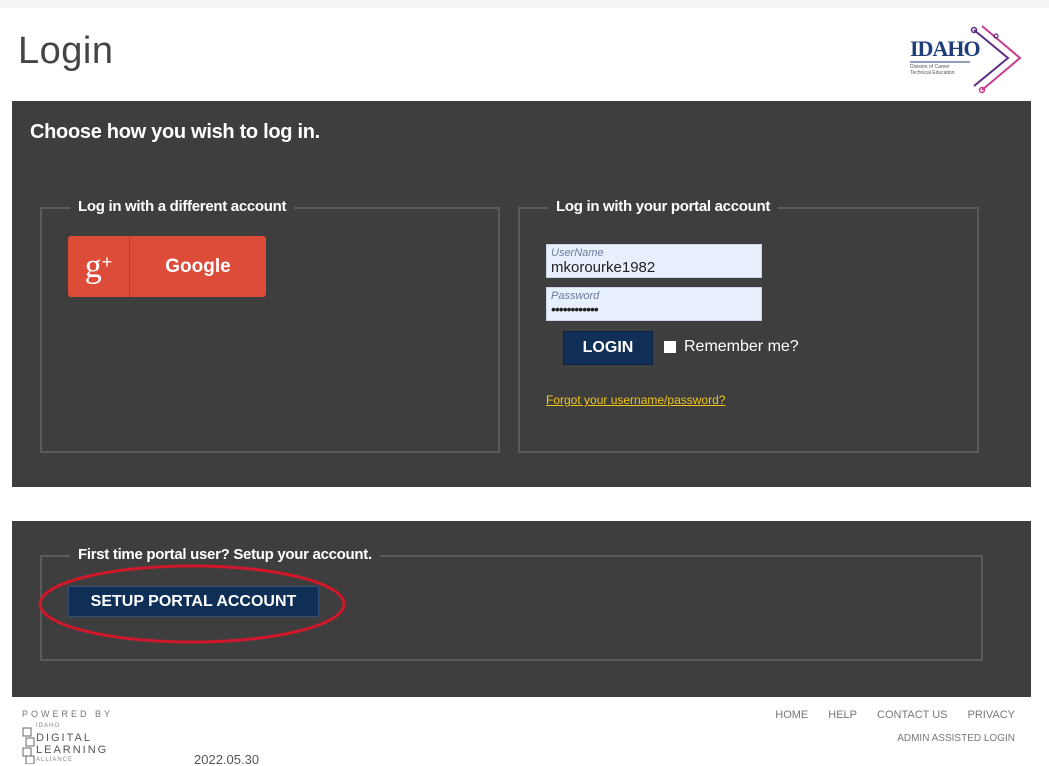  I want to click on dla-logo-icon: IDAHO DIGITAL LEARNING ALLIANCE, so click(87, 744).